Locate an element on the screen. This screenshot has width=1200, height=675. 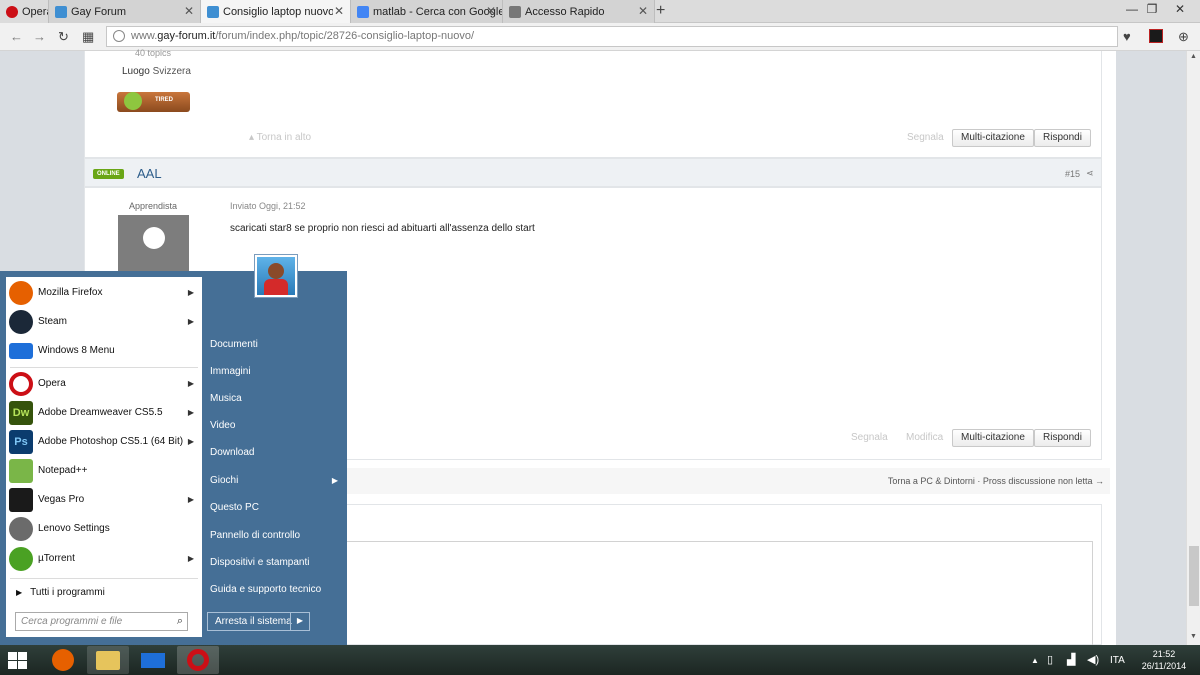
tab-label: Accesso Rapido is located at coordinates (565, 11).